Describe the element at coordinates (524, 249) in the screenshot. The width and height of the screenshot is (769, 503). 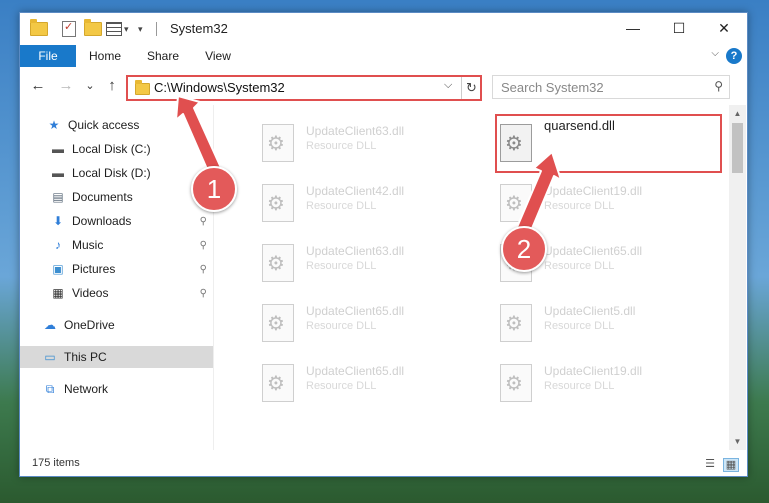
I see `step-badge-2: 2` at that location.